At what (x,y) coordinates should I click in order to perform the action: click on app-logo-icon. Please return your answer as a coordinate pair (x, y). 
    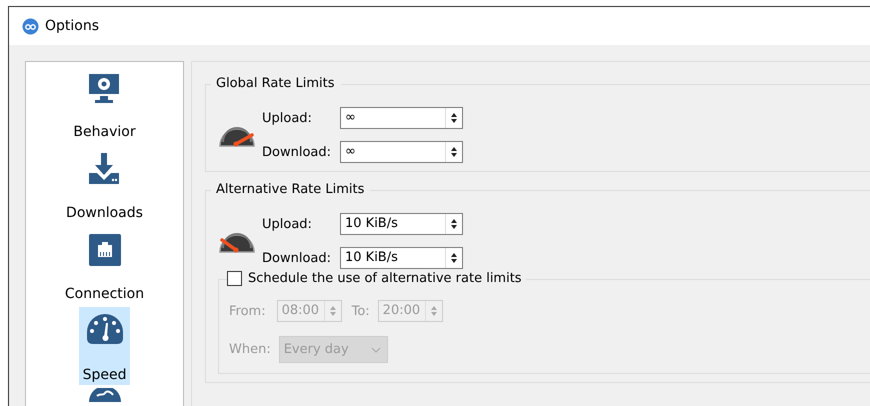
    Looking at the image, I should click on (30, 26).